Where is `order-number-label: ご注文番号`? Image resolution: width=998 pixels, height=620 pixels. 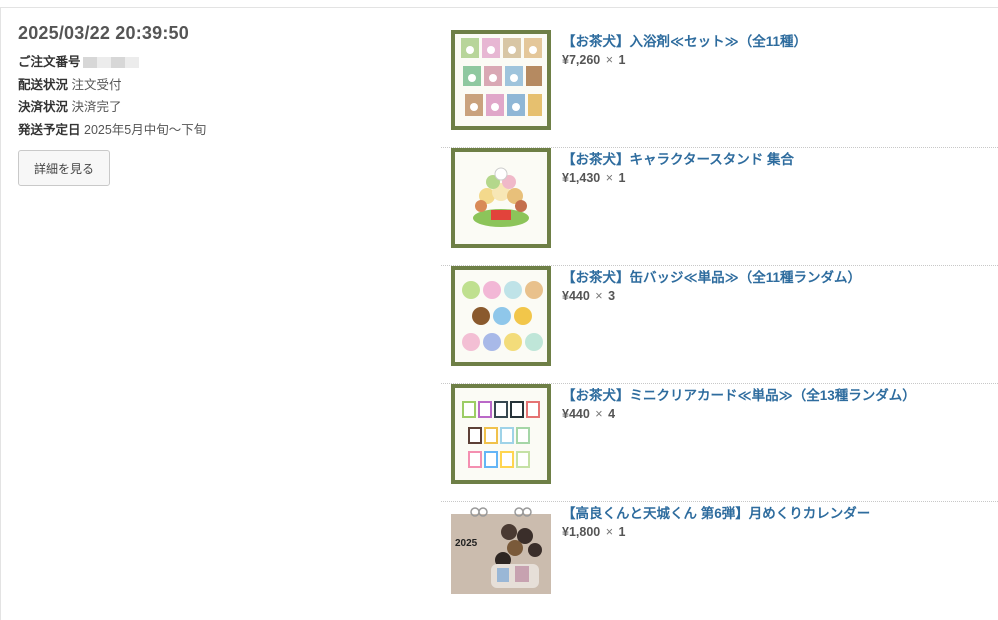 order-number-label: ご注文番号 is located at coordinates (49, 62).